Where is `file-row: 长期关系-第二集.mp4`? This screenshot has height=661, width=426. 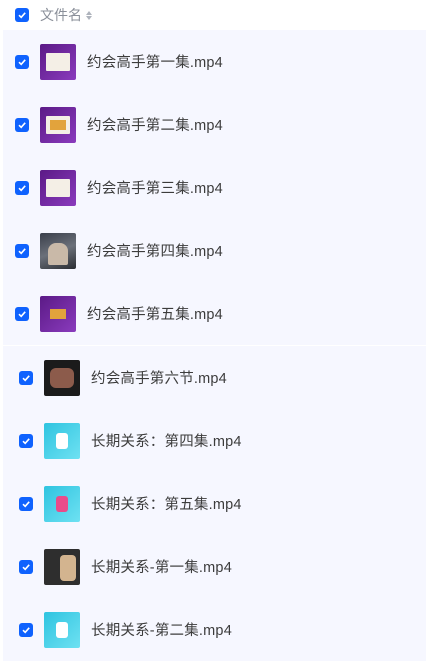 file-row: 长期关系-第二集.mp4 is located at coordinates (214, 629).